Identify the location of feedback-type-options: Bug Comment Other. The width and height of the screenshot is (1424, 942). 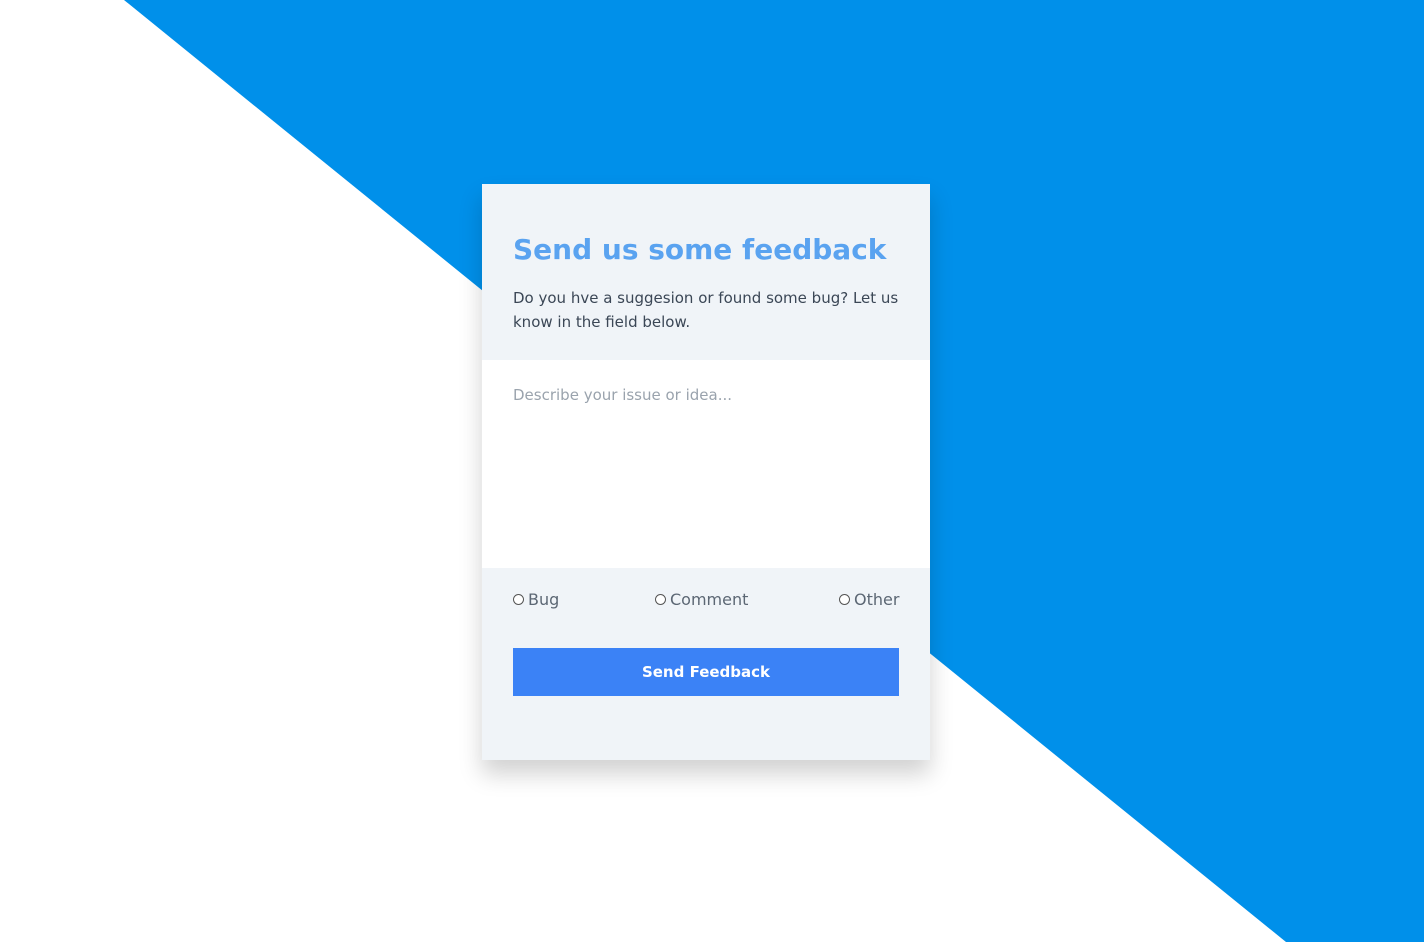
(706, 600).